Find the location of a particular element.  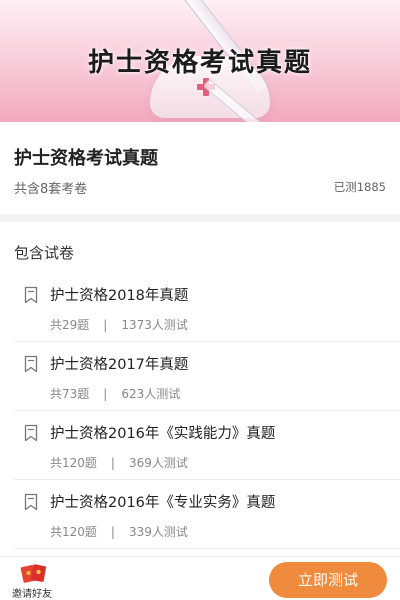

tester-count: 623人测试 is located at coordinates (151, 394).